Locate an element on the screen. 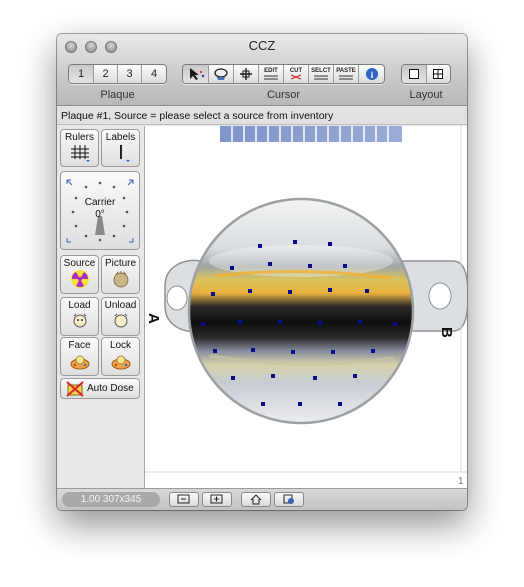 Image resolution: width=524 pixels, height=587 pixels. grid-layout-button is located at coordinates (439, 74).